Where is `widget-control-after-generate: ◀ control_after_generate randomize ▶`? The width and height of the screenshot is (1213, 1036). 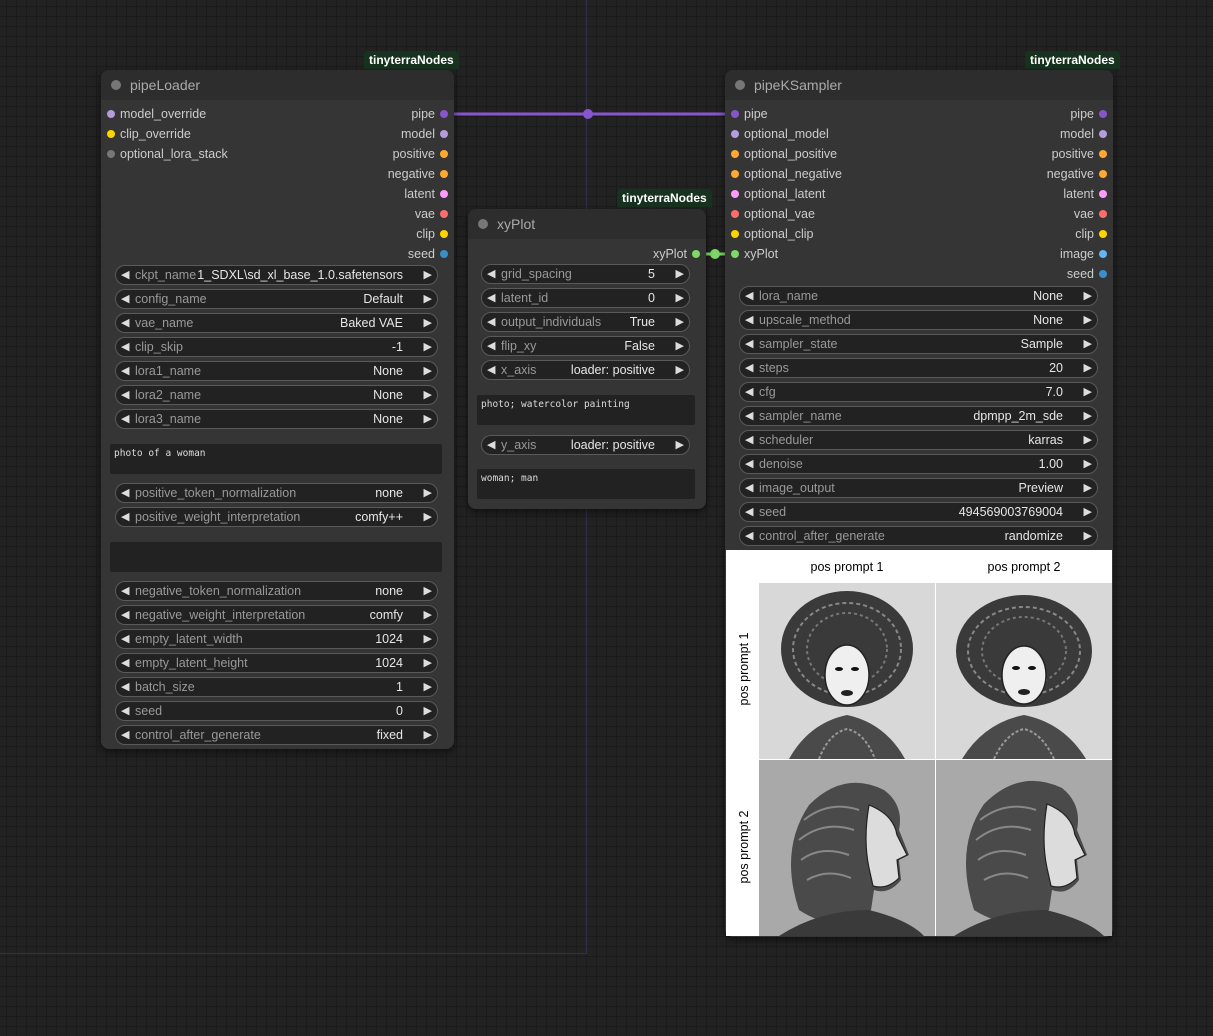
widget-control-after-generate: ◀ control_after_generate randomize ▶ is located at coordinates (918, 536).